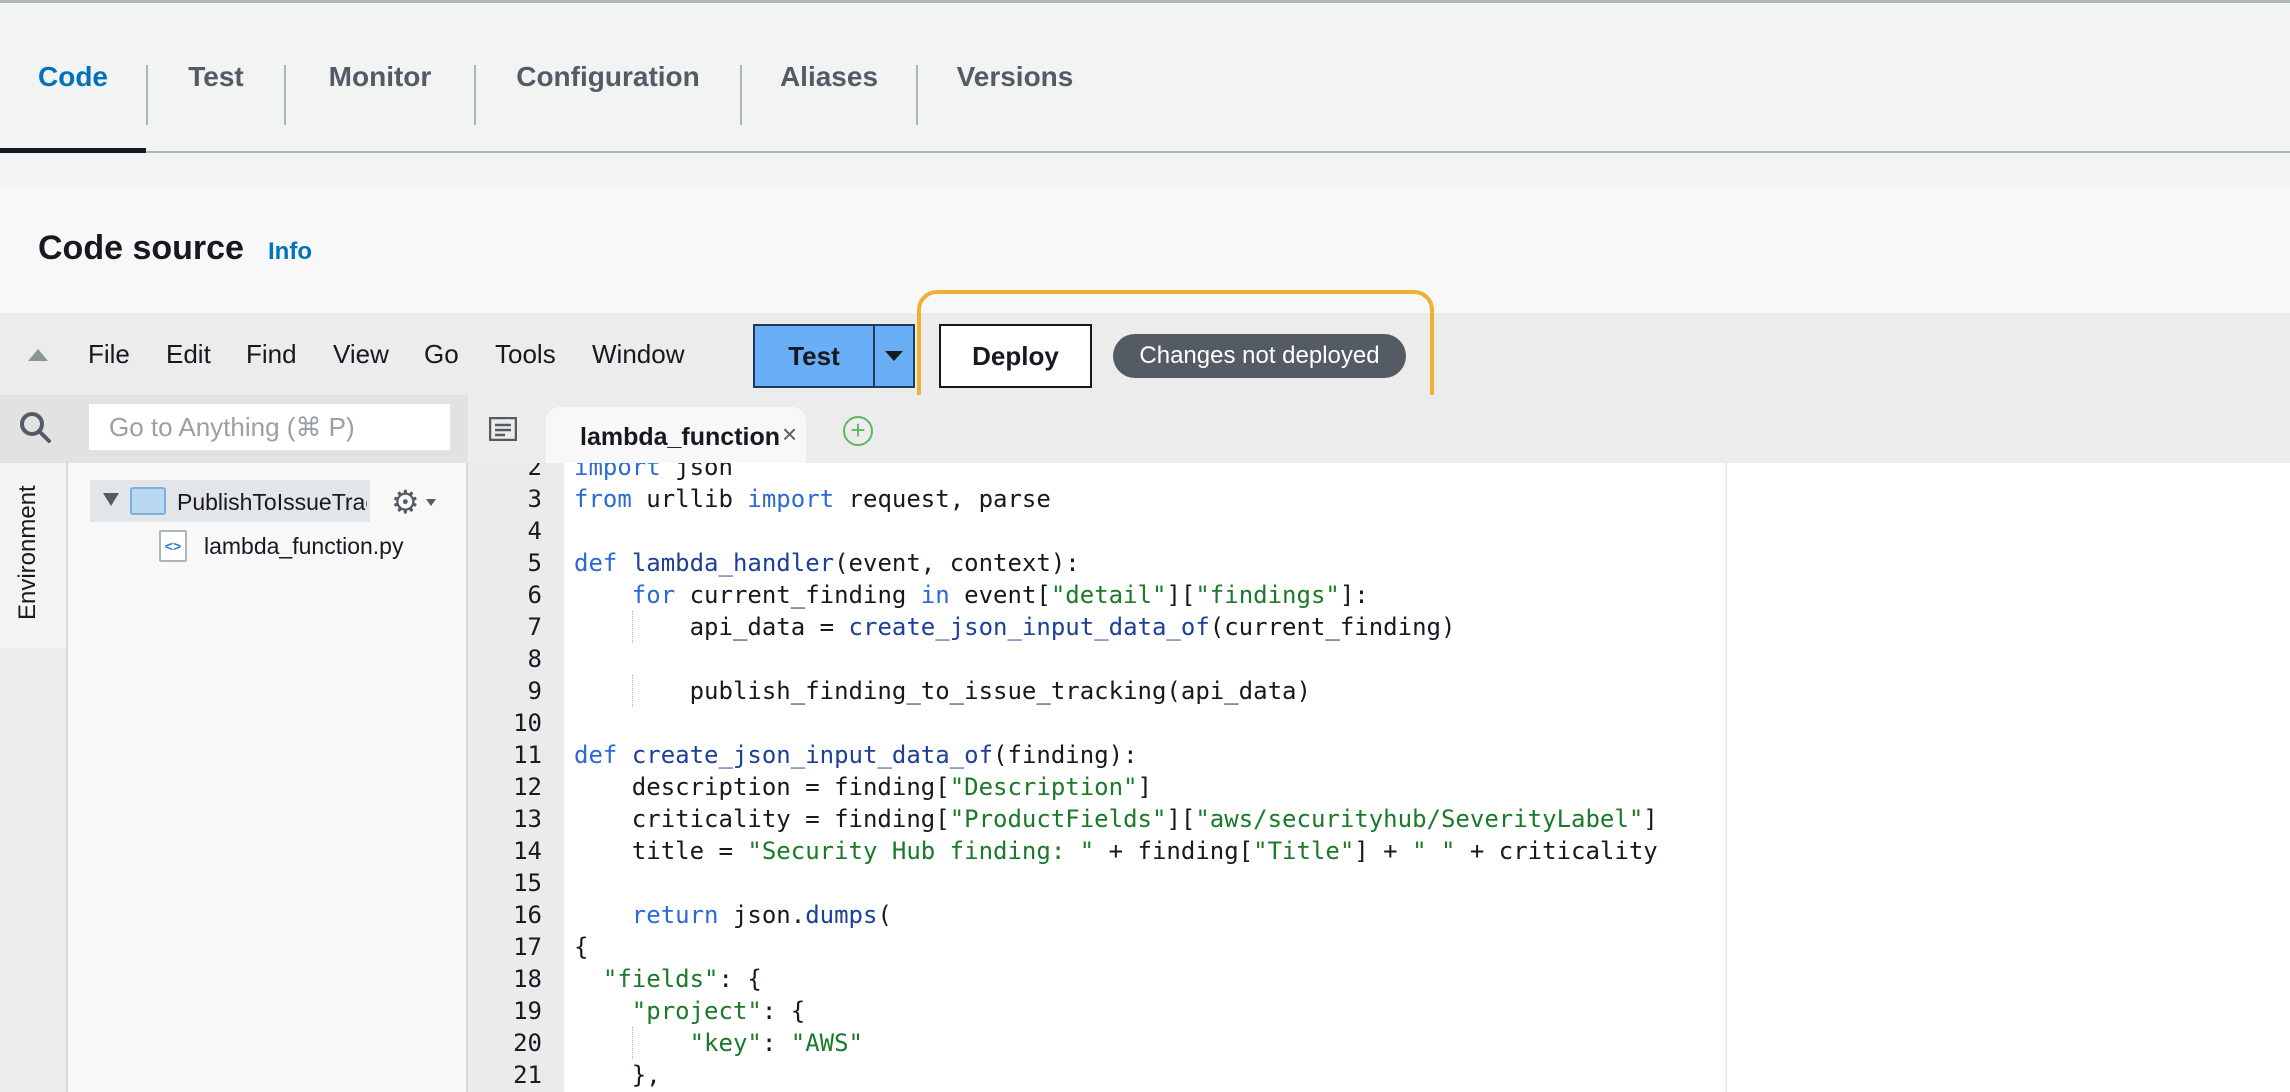 The height and width of the screenshot is (1092, 2290). Describe the element at coordinates (1015, 77) in the screenshot. I see `tab-versions: Versions` at that location.